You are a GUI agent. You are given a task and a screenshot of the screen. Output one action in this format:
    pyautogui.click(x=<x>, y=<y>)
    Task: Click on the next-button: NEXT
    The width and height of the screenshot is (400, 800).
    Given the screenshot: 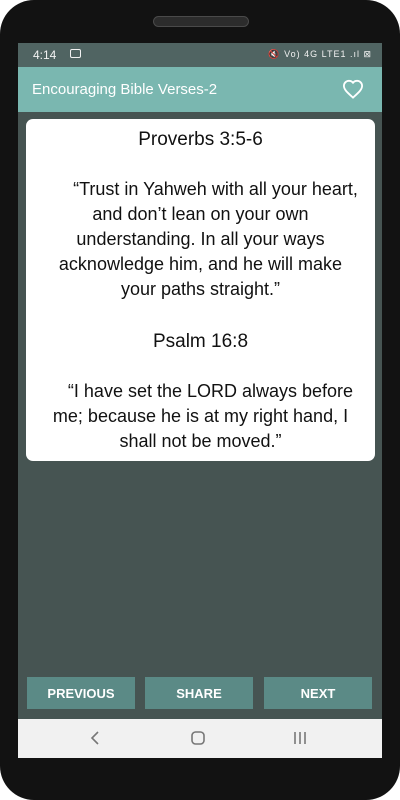 What is the action you would take?
    pyautogui.click(x=318, y=693)
    